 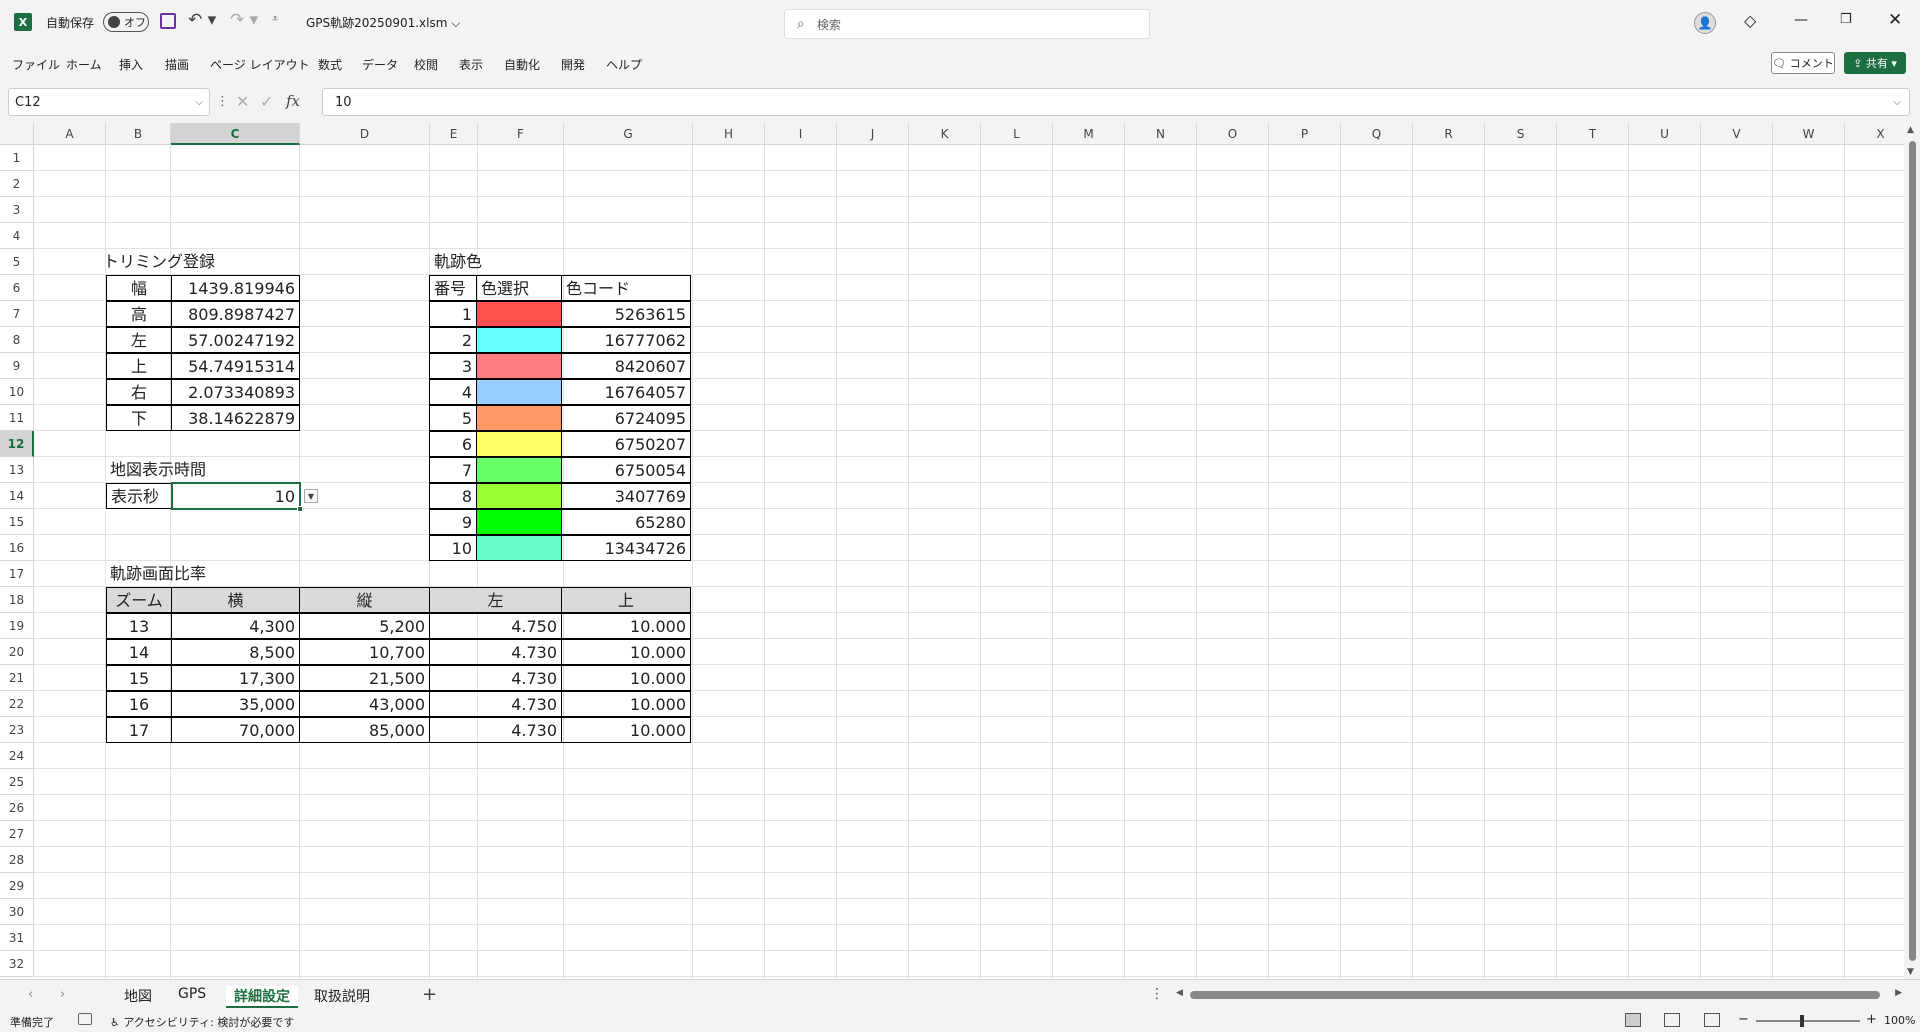 What do you see at coordinates (139, 730) in the screenshot?
I see `screen-ratio-cell: 17` at bounding box center [139, 730].